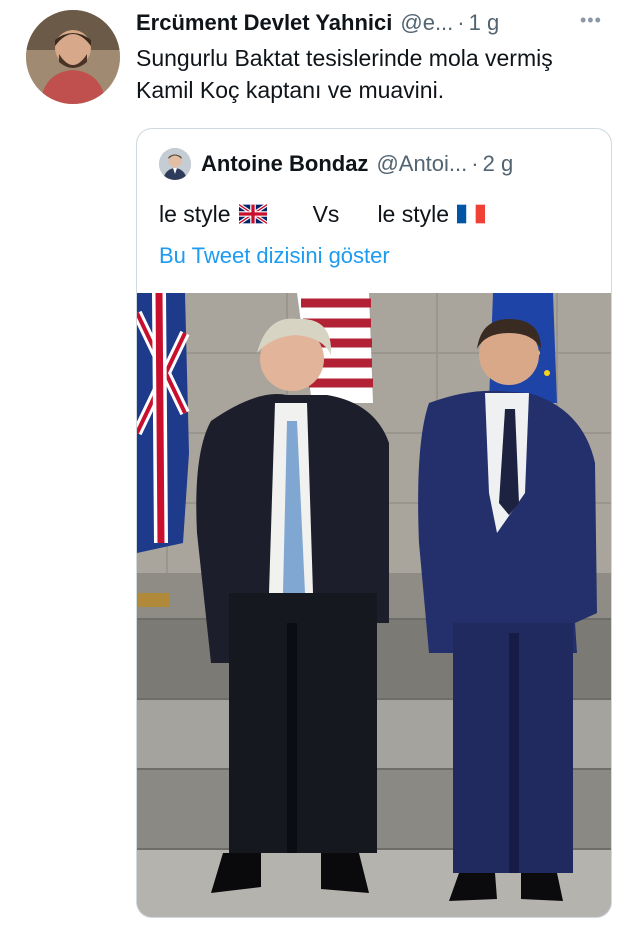 The width and height of the screenshot is (640, 932). What do you see at coordinates (326, 214) in the screenshot?
I see `vs-label: Vs` at bounding box center [326, 214].